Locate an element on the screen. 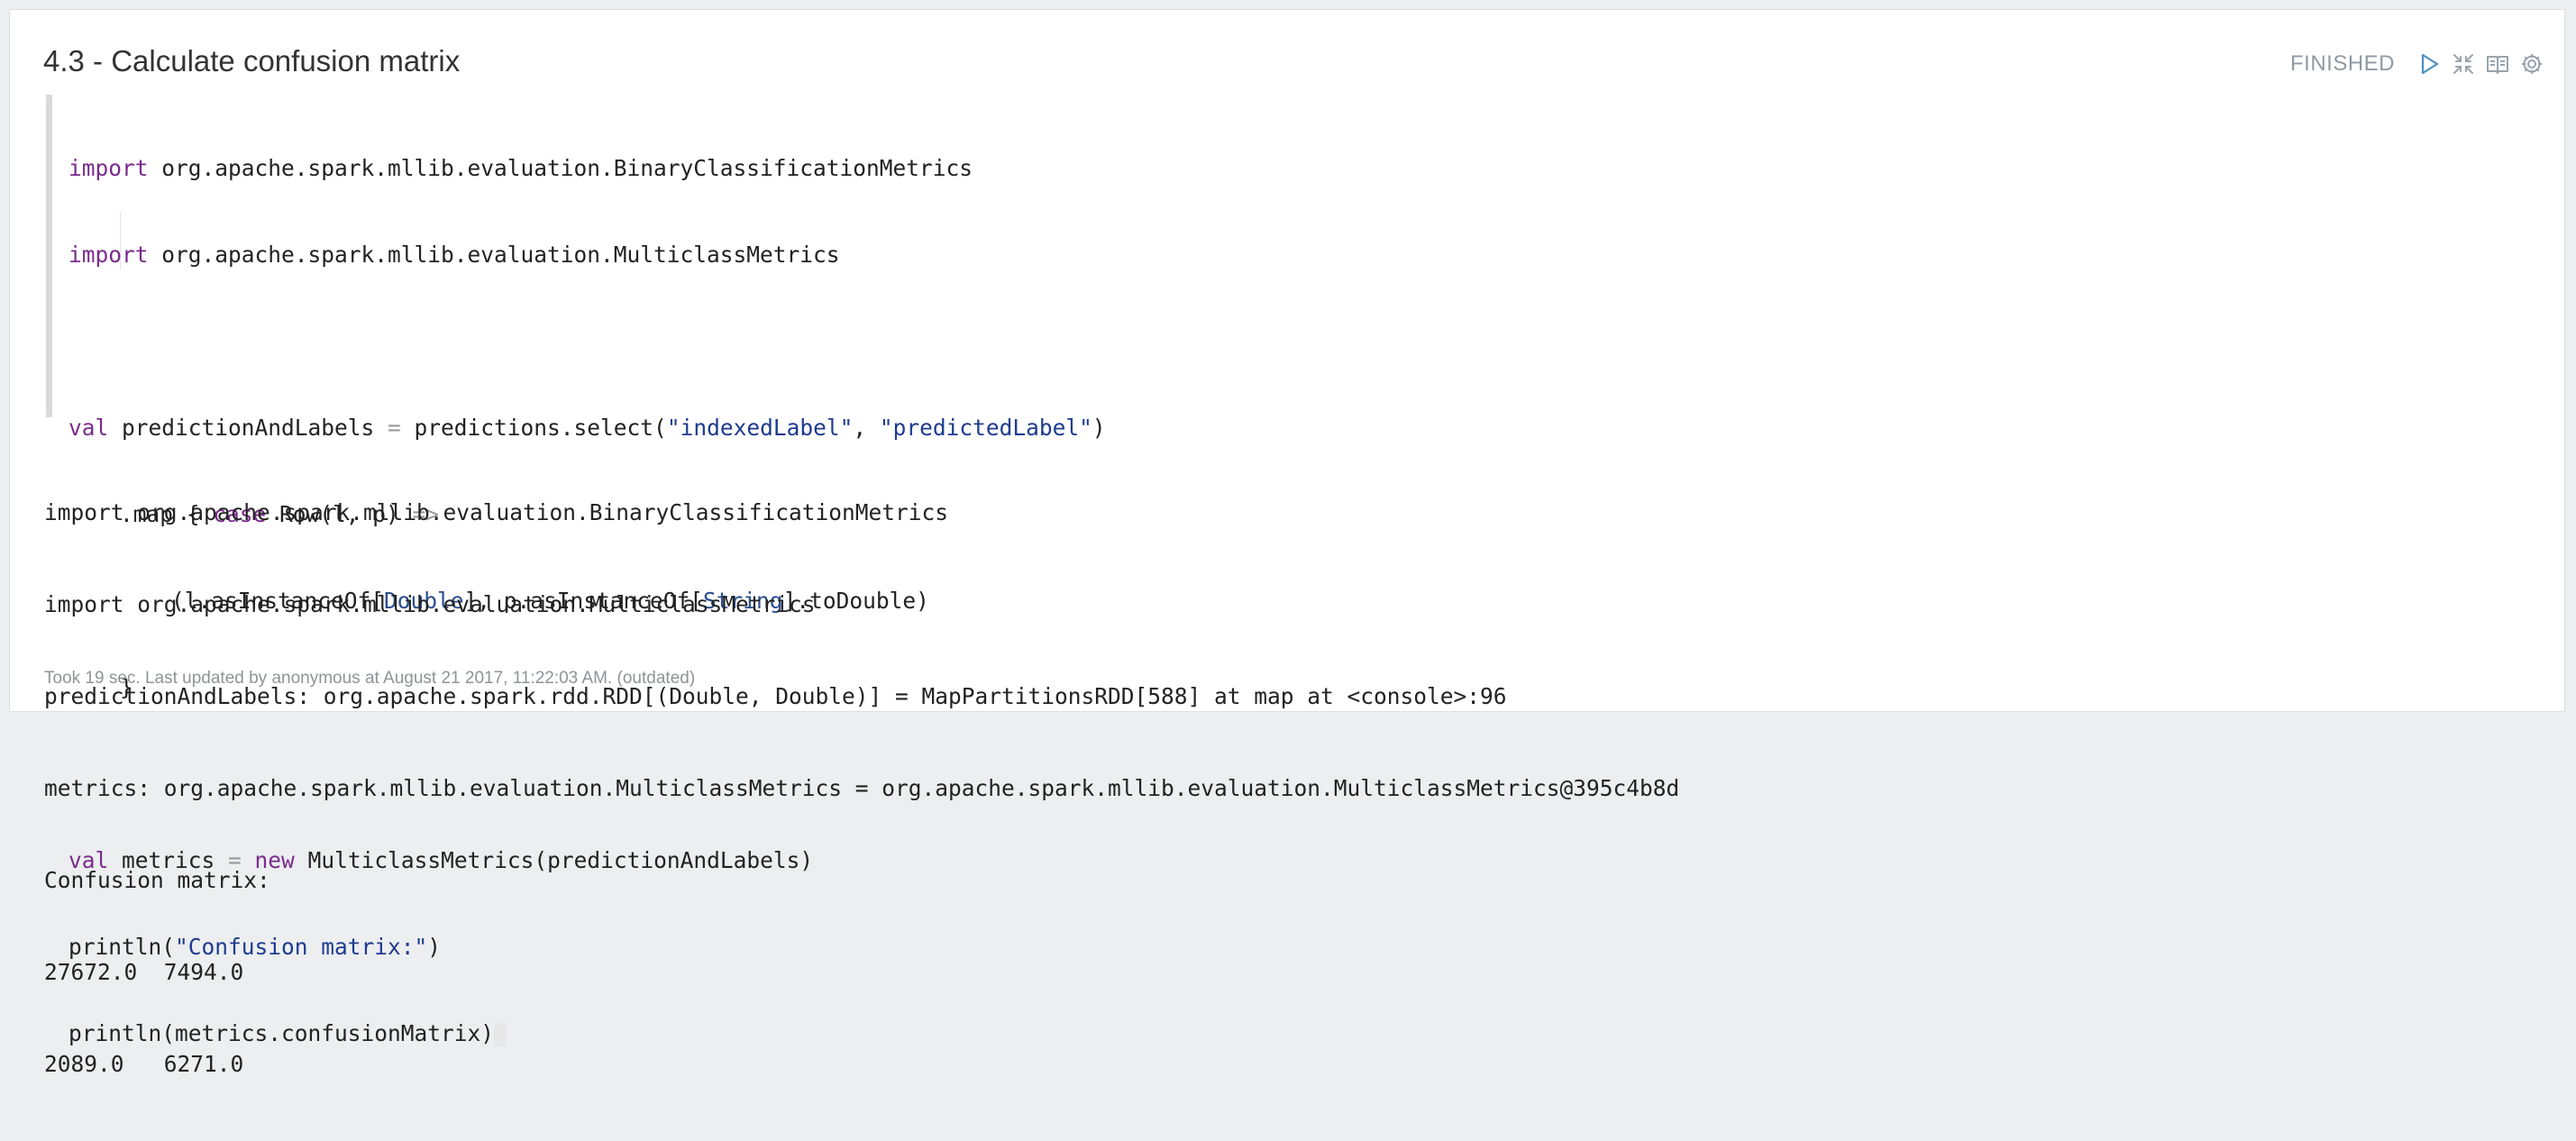 The width and height of the screenshot is (2576, 1141). status-label: FINISHED is located at coordinates (2342, 63).